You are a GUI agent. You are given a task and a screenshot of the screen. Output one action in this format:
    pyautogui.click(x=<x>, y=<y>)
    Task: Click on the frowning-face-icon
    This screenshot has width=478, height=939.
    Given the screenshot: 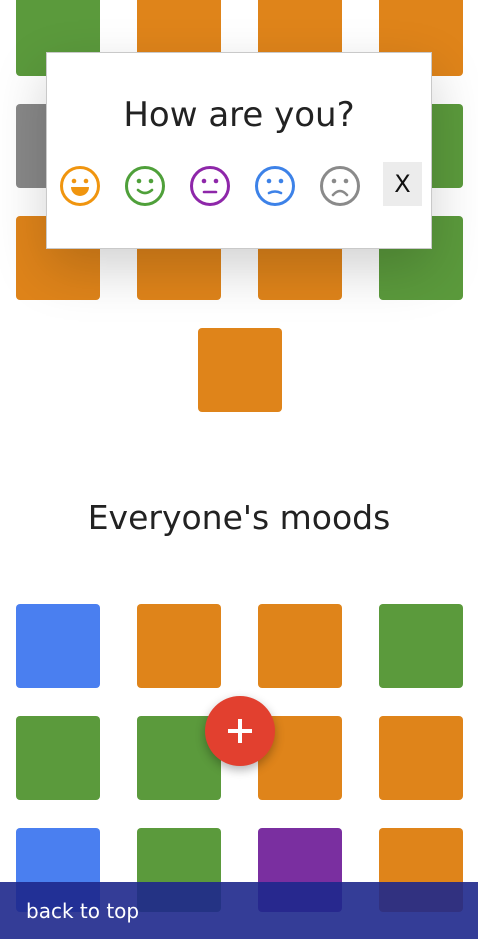 What is the action you would take?
    pyautogui.click(x=340, y=186)
    